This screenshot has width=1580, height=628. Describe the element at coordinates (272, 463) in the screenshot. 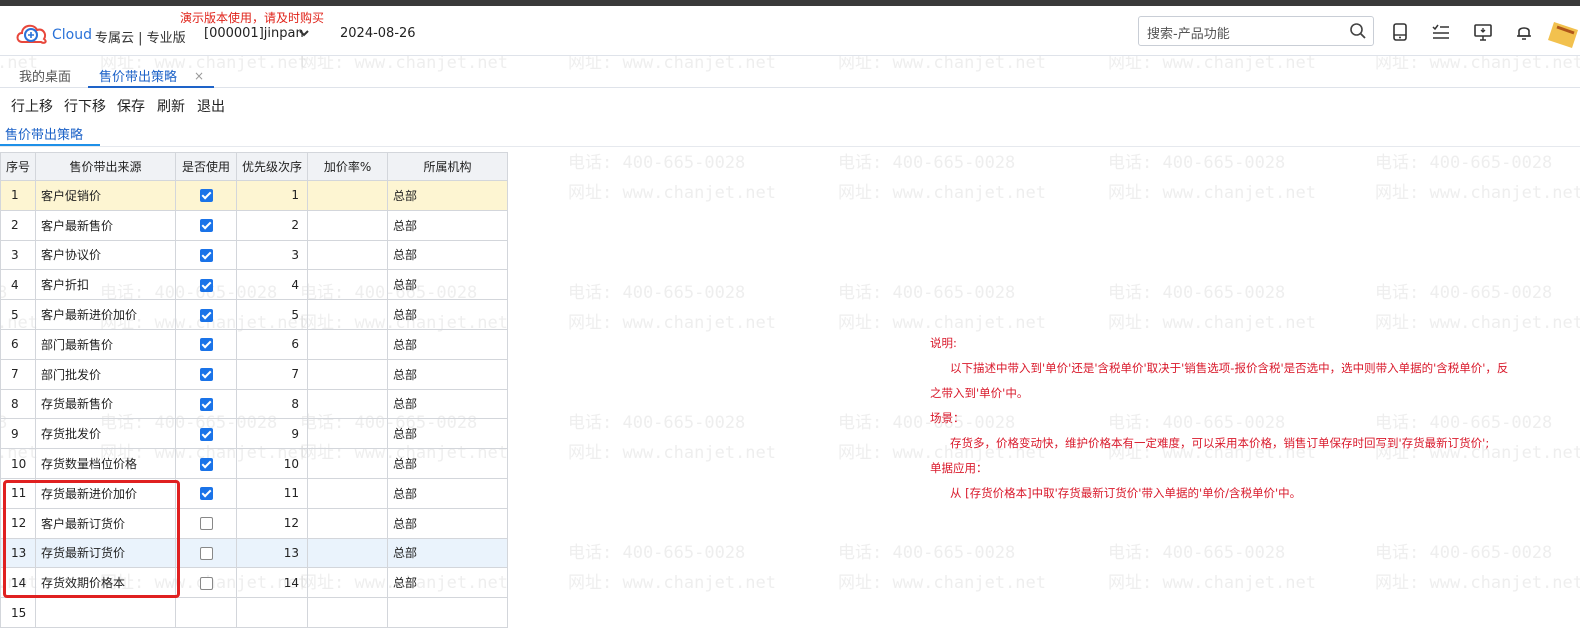

I see `cell-priority: 10` at that location.